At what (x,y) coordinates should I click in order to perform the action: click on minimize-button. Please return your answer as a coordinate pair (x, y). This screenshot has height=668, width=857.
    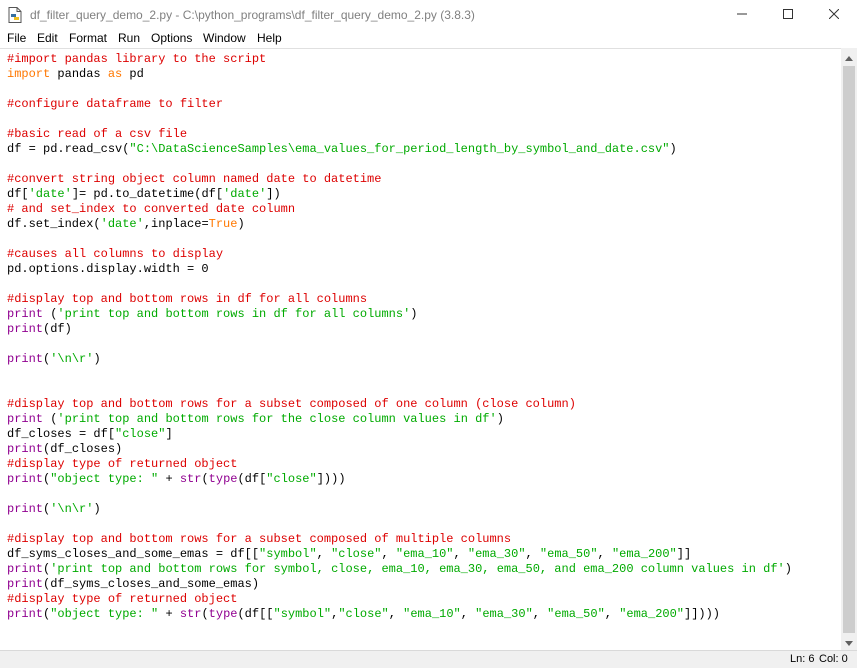
    Looking at the image, I should click on (742, 15).